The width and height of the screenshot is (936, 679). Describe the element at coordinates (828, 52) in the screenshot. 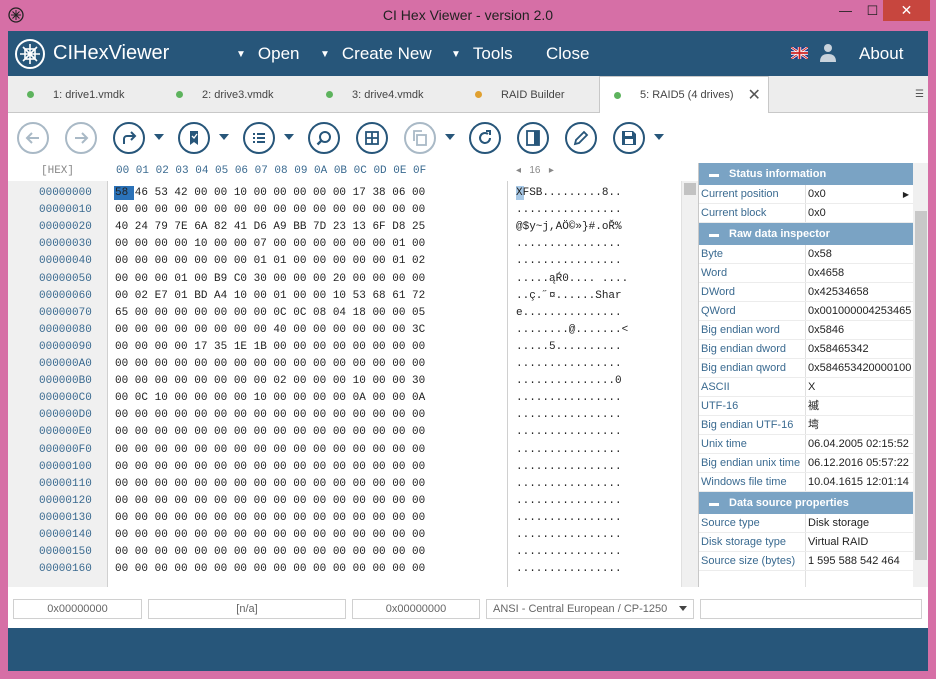

I see `user-icon` at that location.